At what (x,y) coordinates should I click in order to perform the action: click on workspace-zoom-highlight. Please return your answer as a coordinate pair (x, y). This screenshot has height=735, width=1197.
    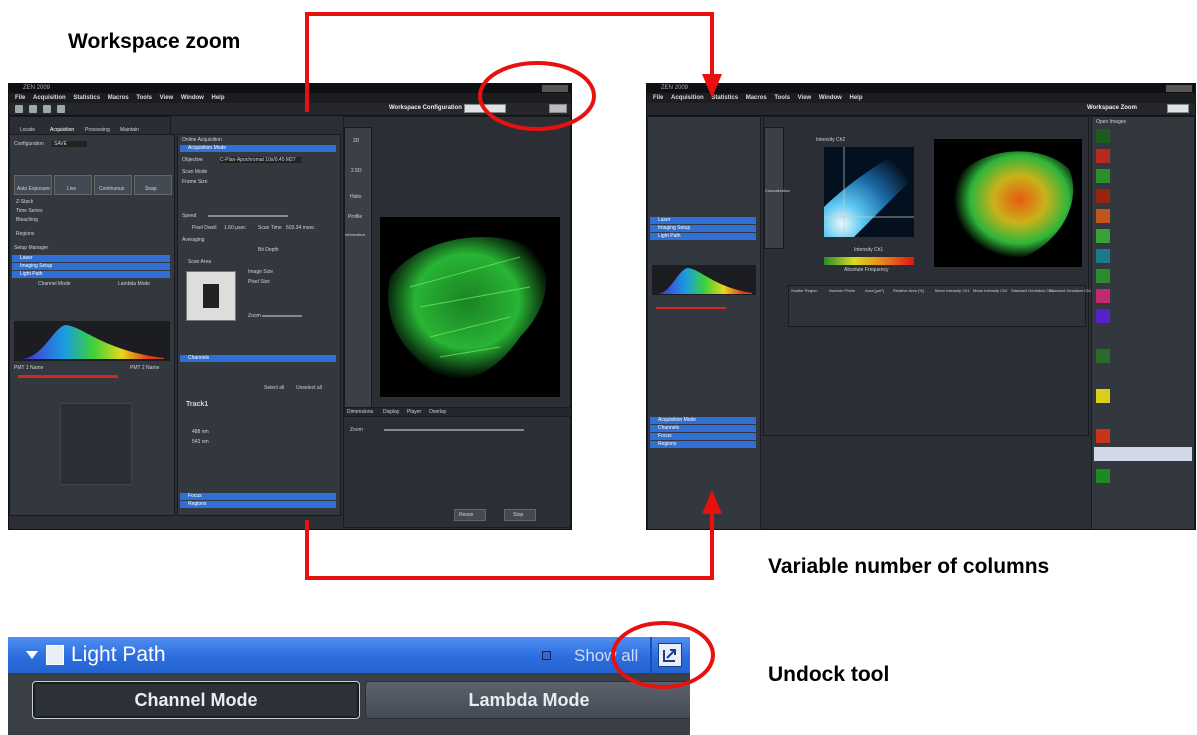
    Looking at the image, I should click on (537, 96).